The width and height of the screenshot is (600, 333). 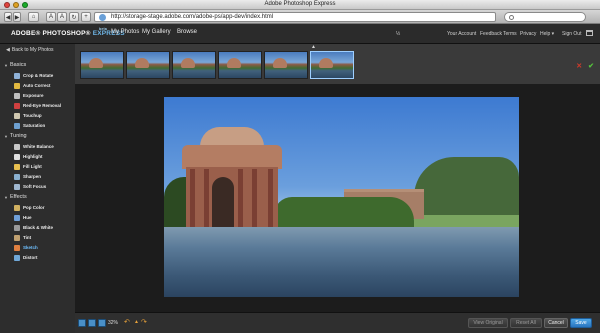 What do you see at coordinates (528, 34) in the screenshot?
I see `link-privacy: Privacy` at bounding box center [528, 34].